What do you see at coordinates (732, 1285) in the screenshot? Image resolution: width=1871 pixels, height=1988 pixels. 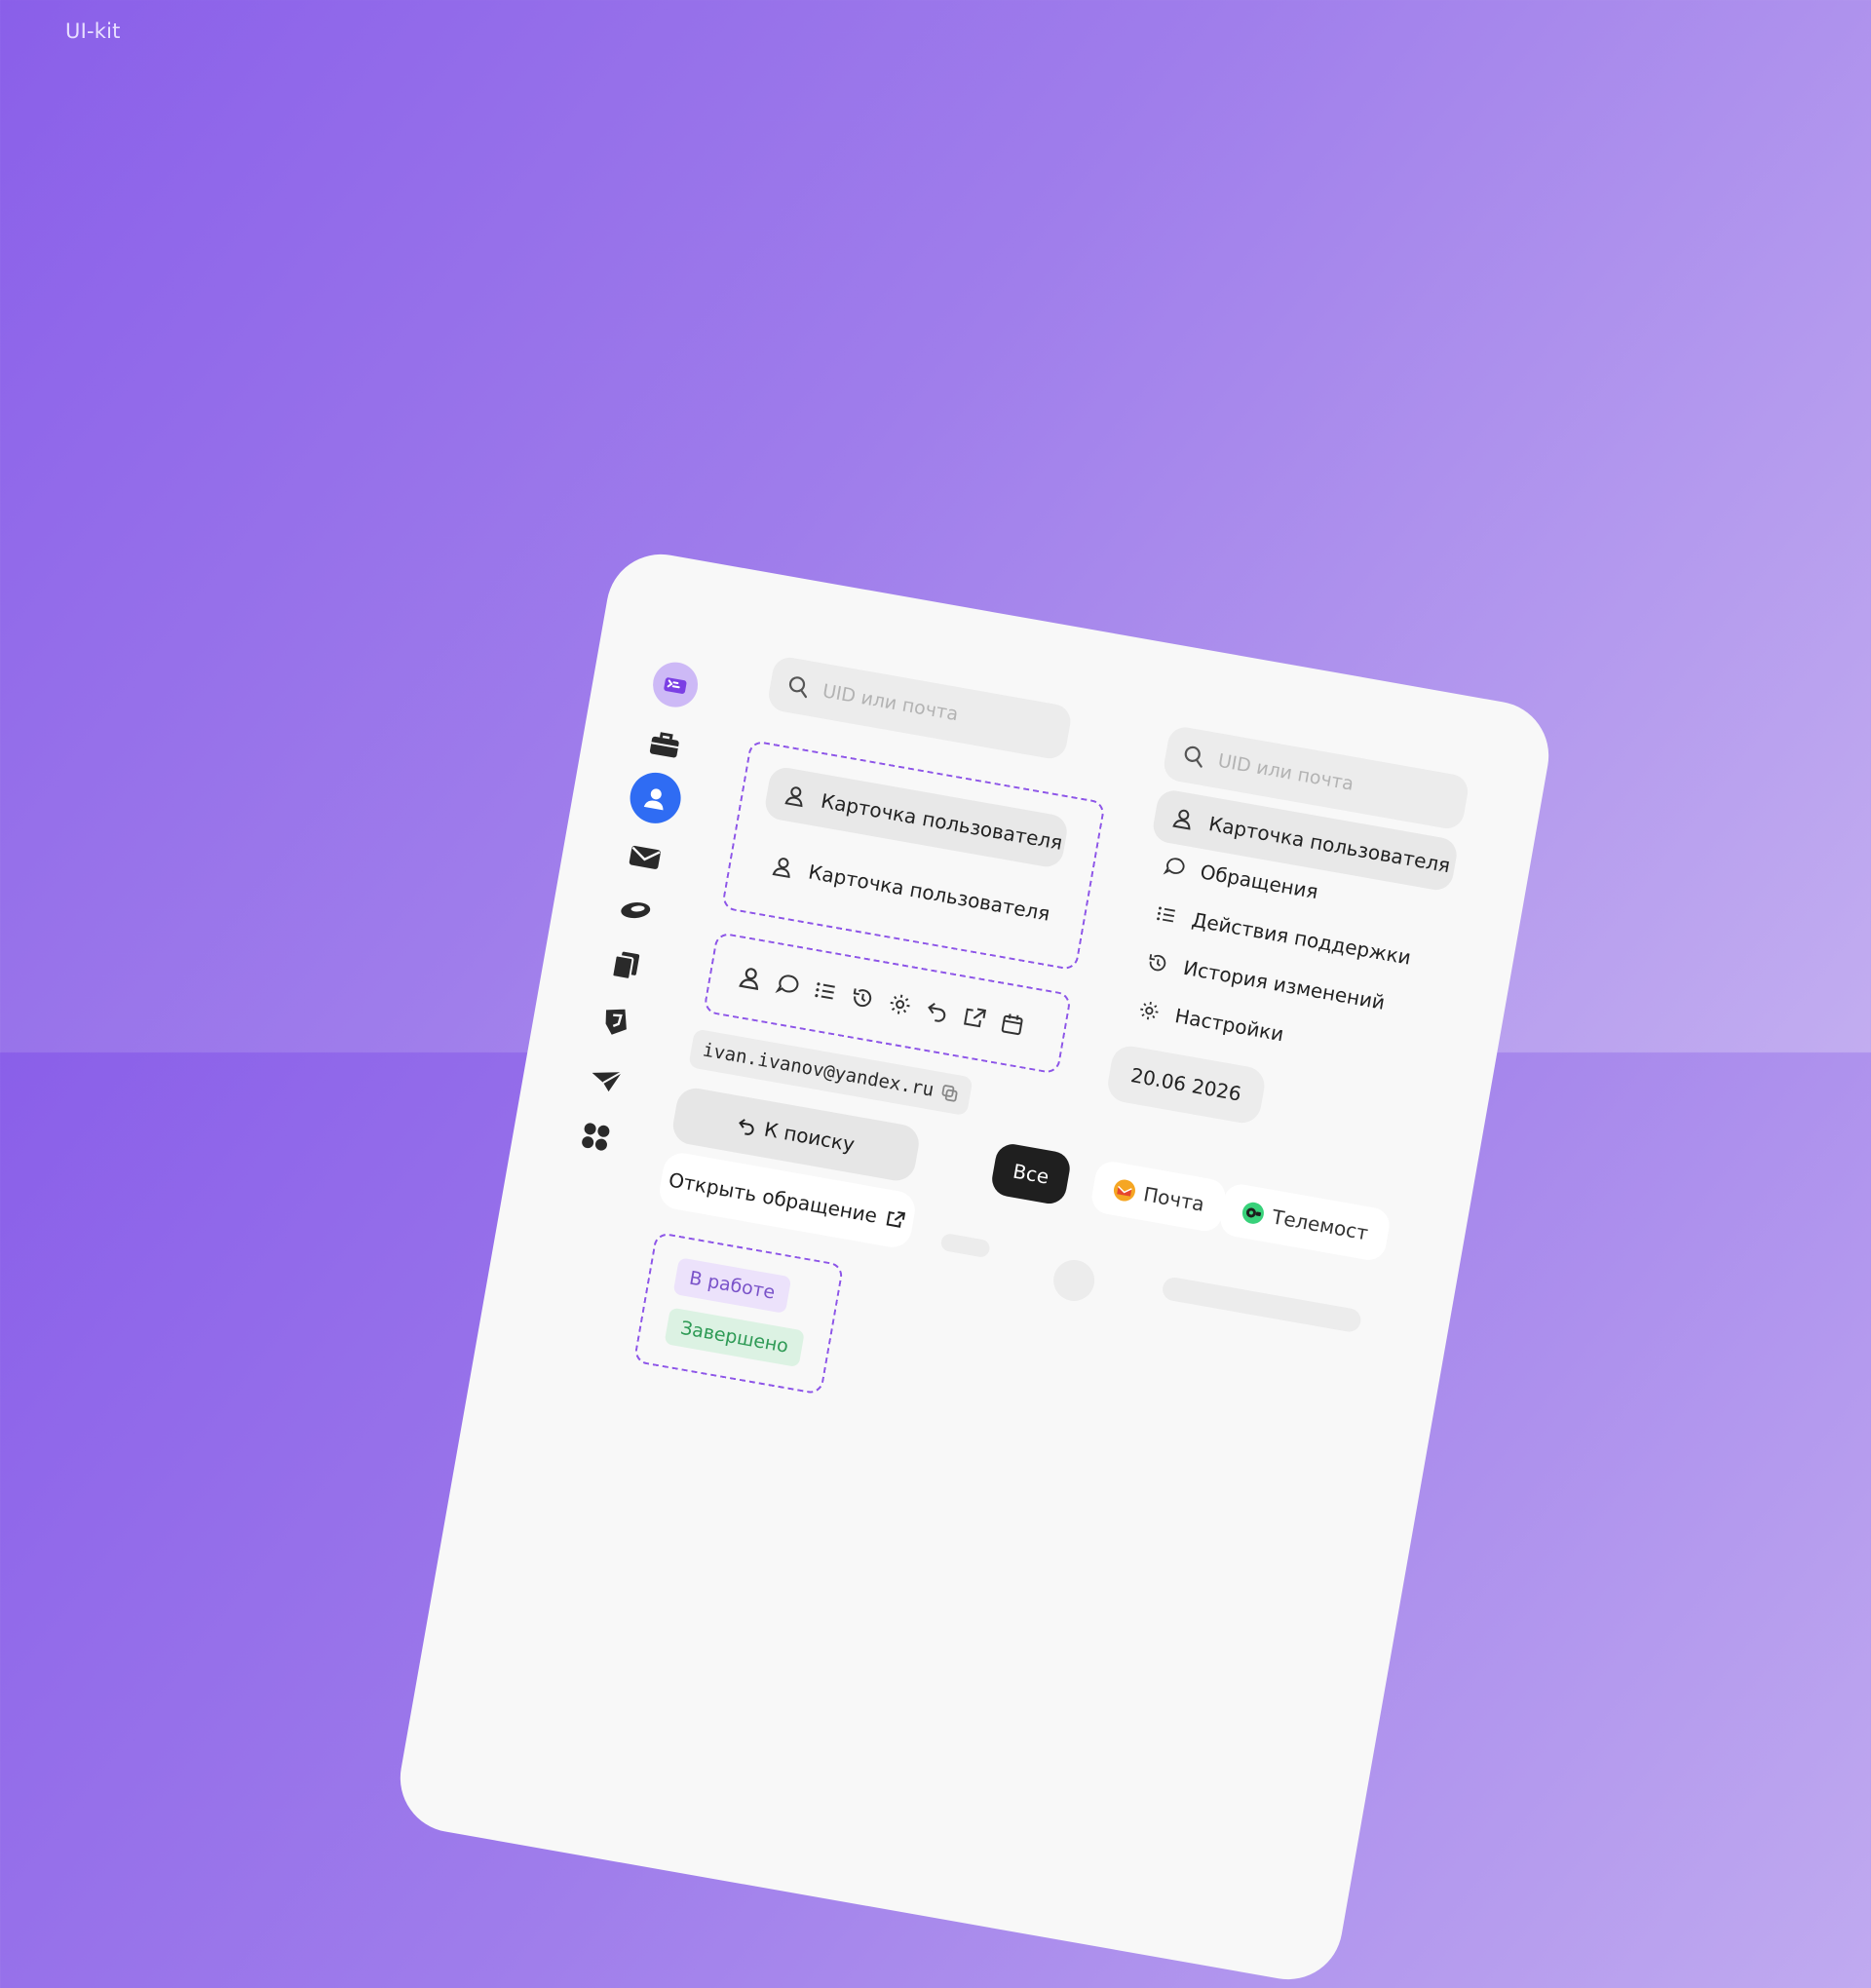 I see `status-badge-in-progress: В работе` at bounding box center [732, 1285].